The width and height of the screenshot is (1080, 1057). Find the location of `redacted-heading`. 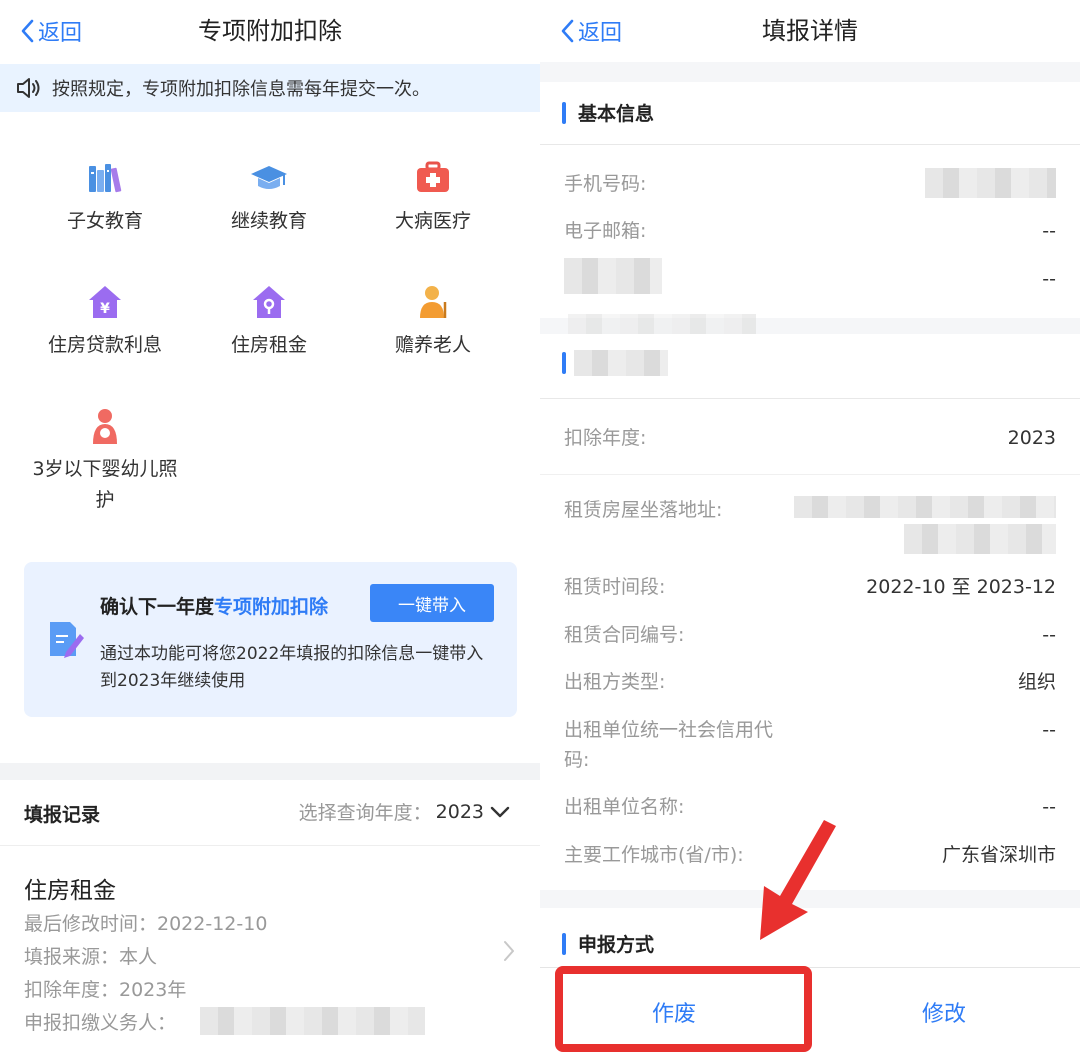

redacted-heading is located at coordinates (621, 363).